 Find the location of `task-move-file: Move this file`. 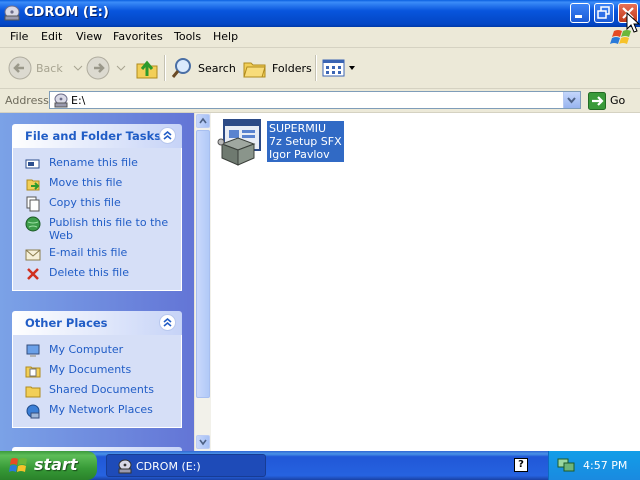

task-move-file: Move this file is located at coordinates (97, 184).